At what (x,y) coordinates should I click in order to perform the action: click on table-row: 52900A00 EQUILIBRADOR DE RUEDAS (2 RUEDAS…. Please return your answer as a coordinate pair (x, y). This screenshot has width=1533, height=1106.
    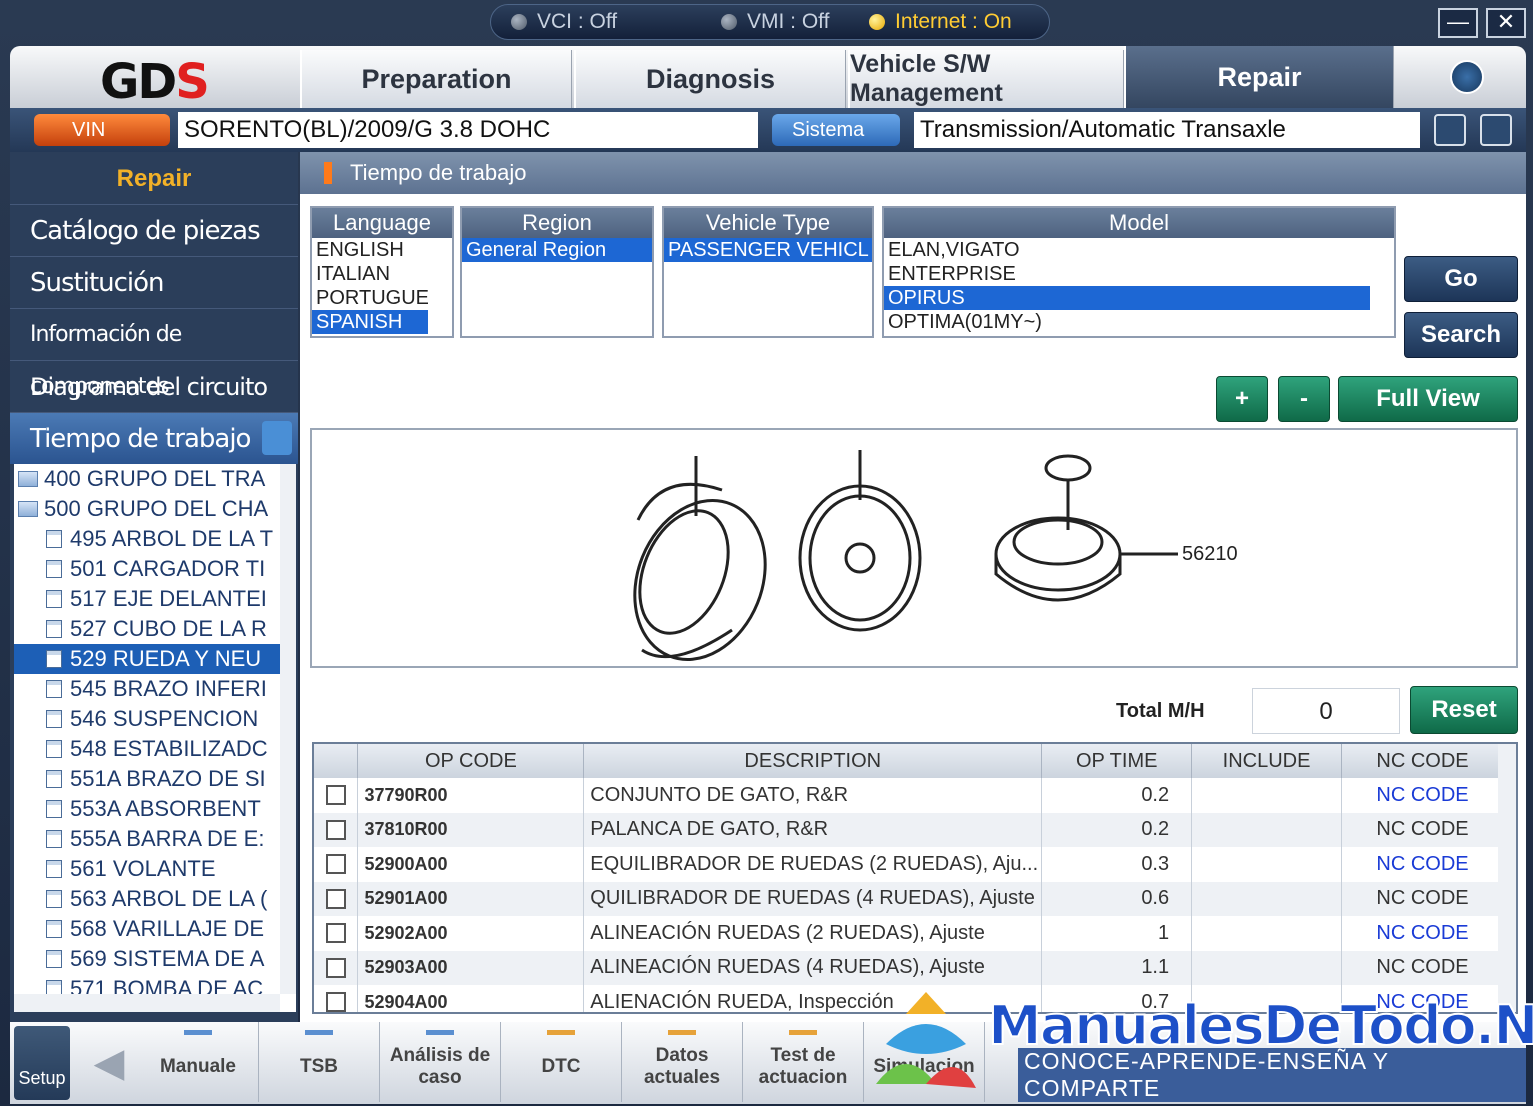
    Looking at the image, I should click on (909, 864).